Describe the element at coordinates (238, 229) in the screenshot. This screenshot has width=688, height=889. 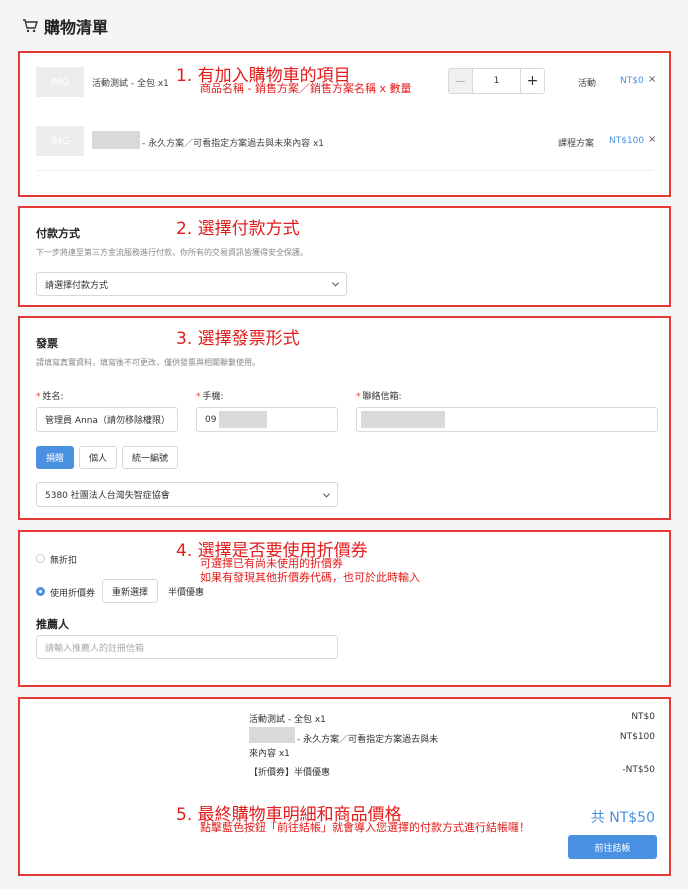
I see `payment-annotation: 2. 選擇付款方式` at that location.